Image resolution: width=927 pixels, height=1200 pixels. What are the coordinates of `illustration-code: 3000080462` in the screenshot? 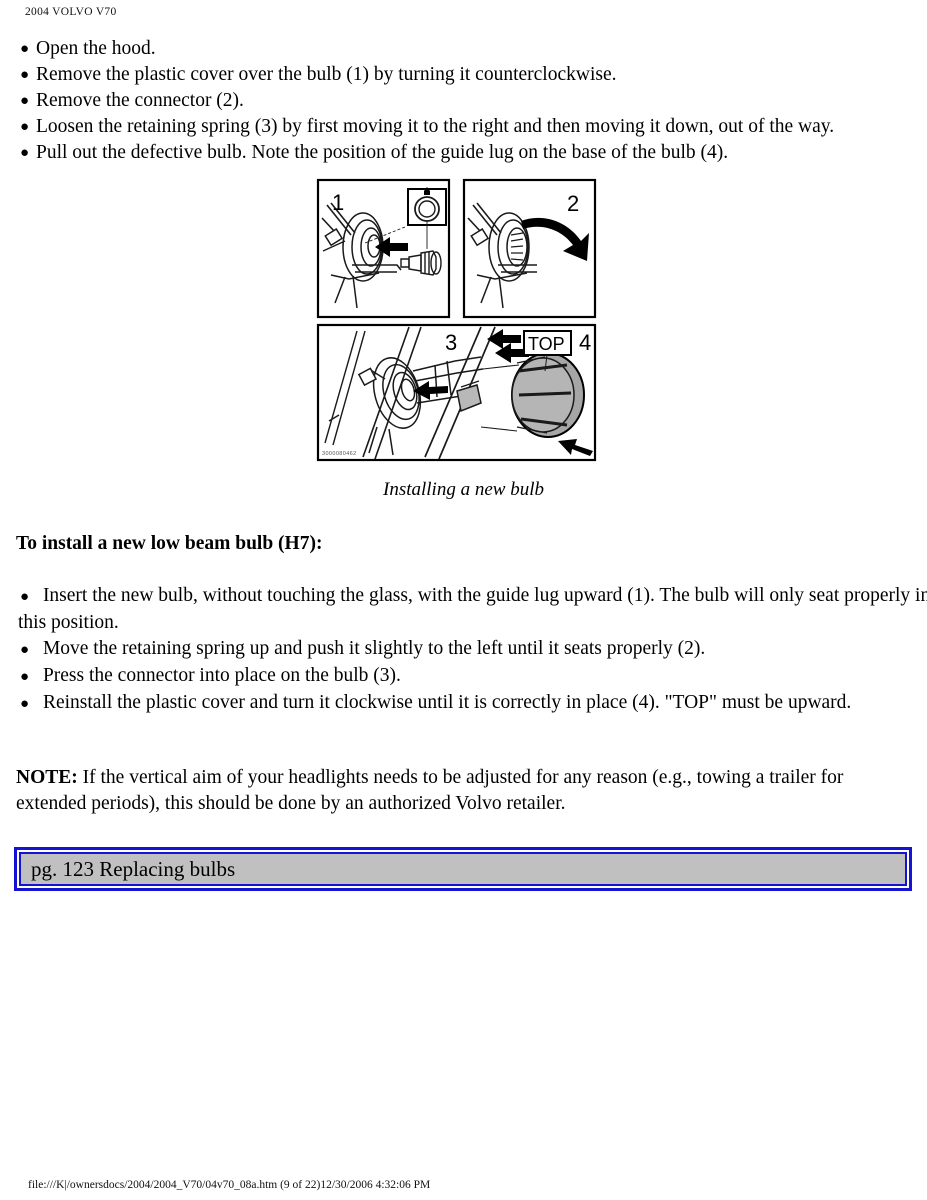 It's located at (339, 454).